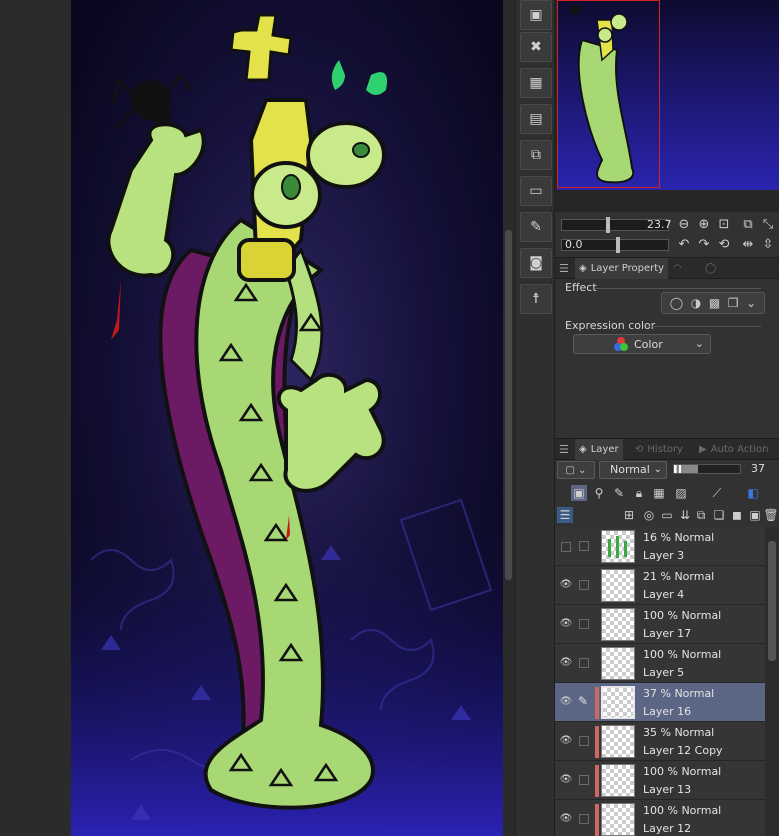 This screenshot has height=836, width=779. Describe the element at coordinates (737, 515) in the screenshot. I see `mask-icon: ◼` at that location.